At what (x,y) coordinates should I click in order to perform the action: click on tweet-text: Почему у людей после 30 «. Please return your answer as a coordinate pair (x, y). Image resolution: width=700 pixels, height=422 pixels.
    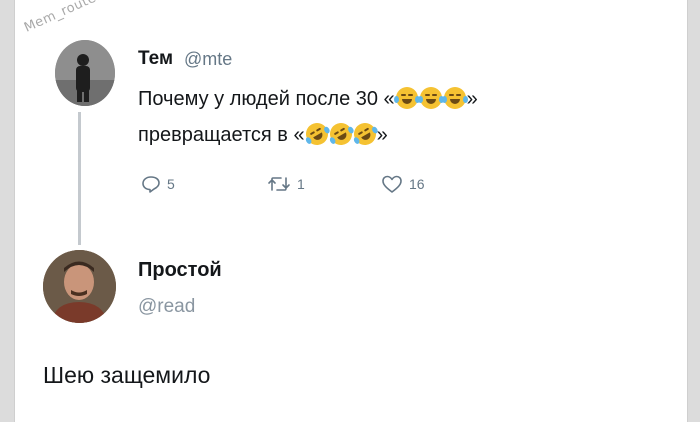
    Looking at the image, I should click on (266, 99).